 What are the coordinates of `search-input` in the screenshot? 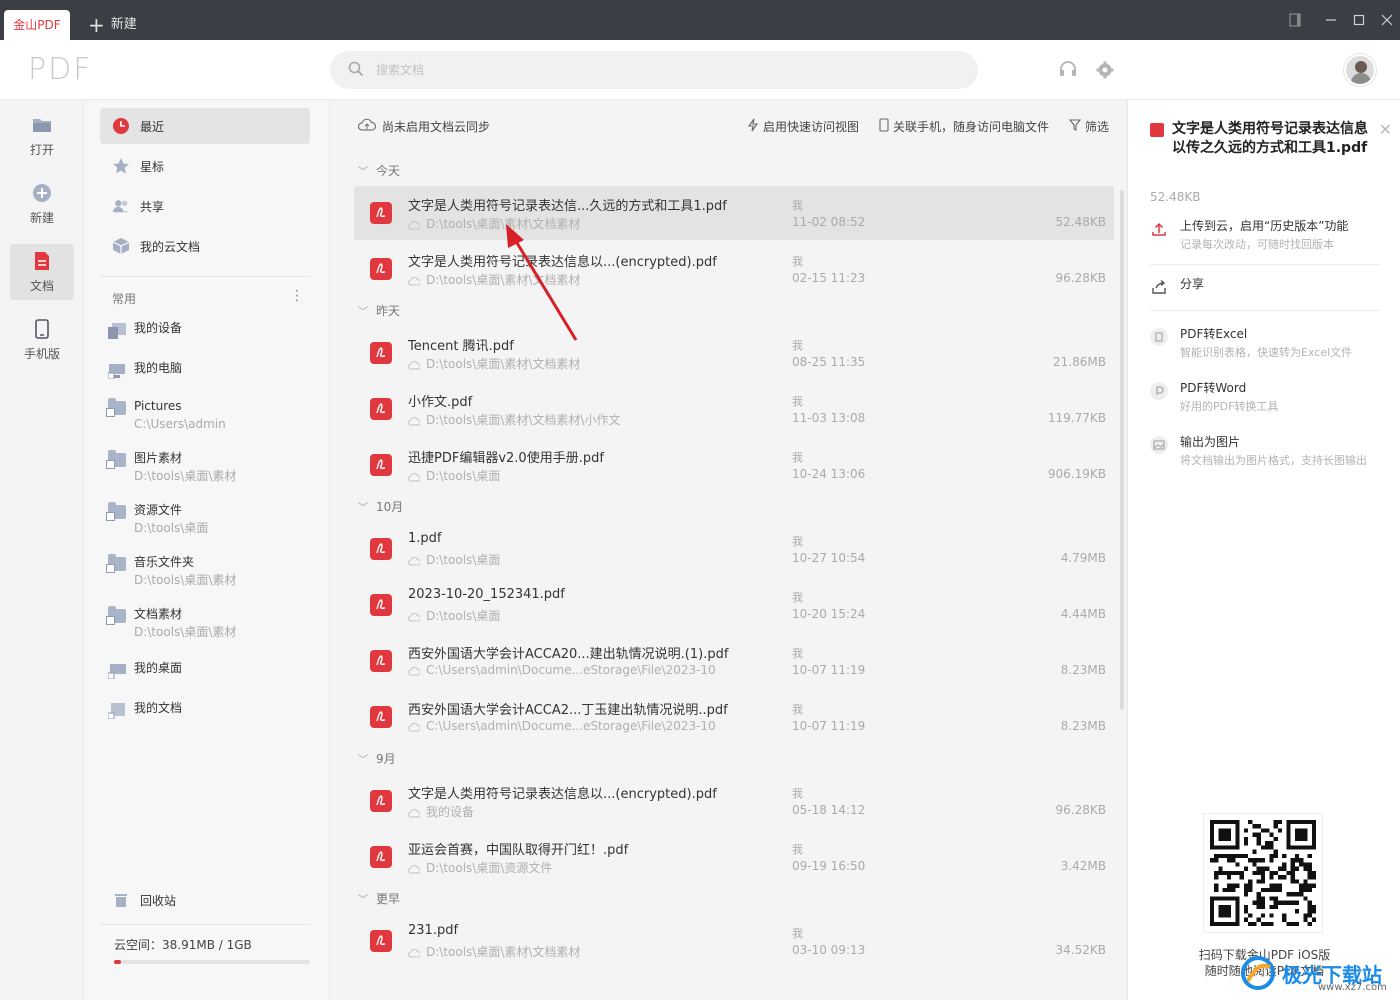 It's located at (656, 70).